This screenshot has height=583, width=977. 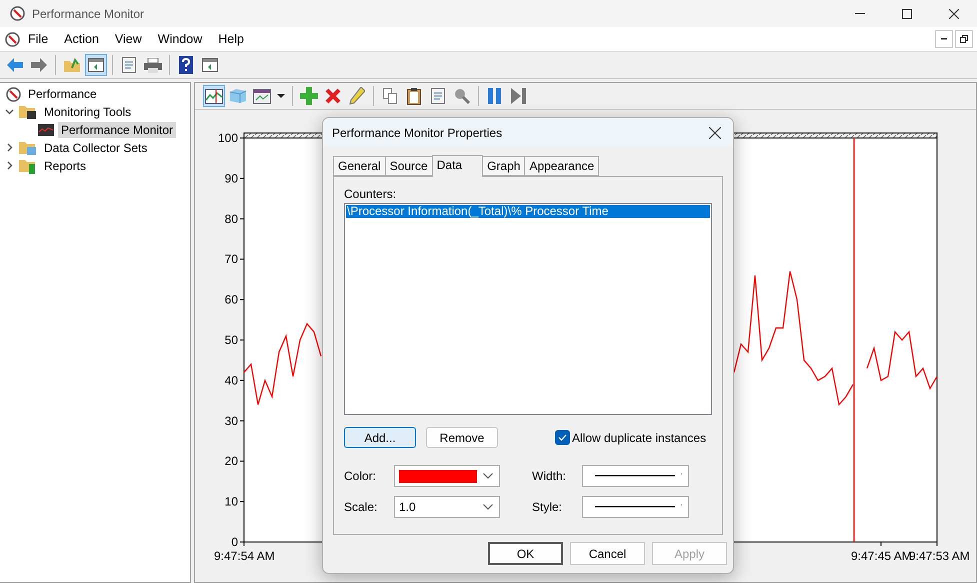 What do you see at coordinates (414, 96) in the screenshot?
I see `clipboard-icon` at bounding box center [414, 96].